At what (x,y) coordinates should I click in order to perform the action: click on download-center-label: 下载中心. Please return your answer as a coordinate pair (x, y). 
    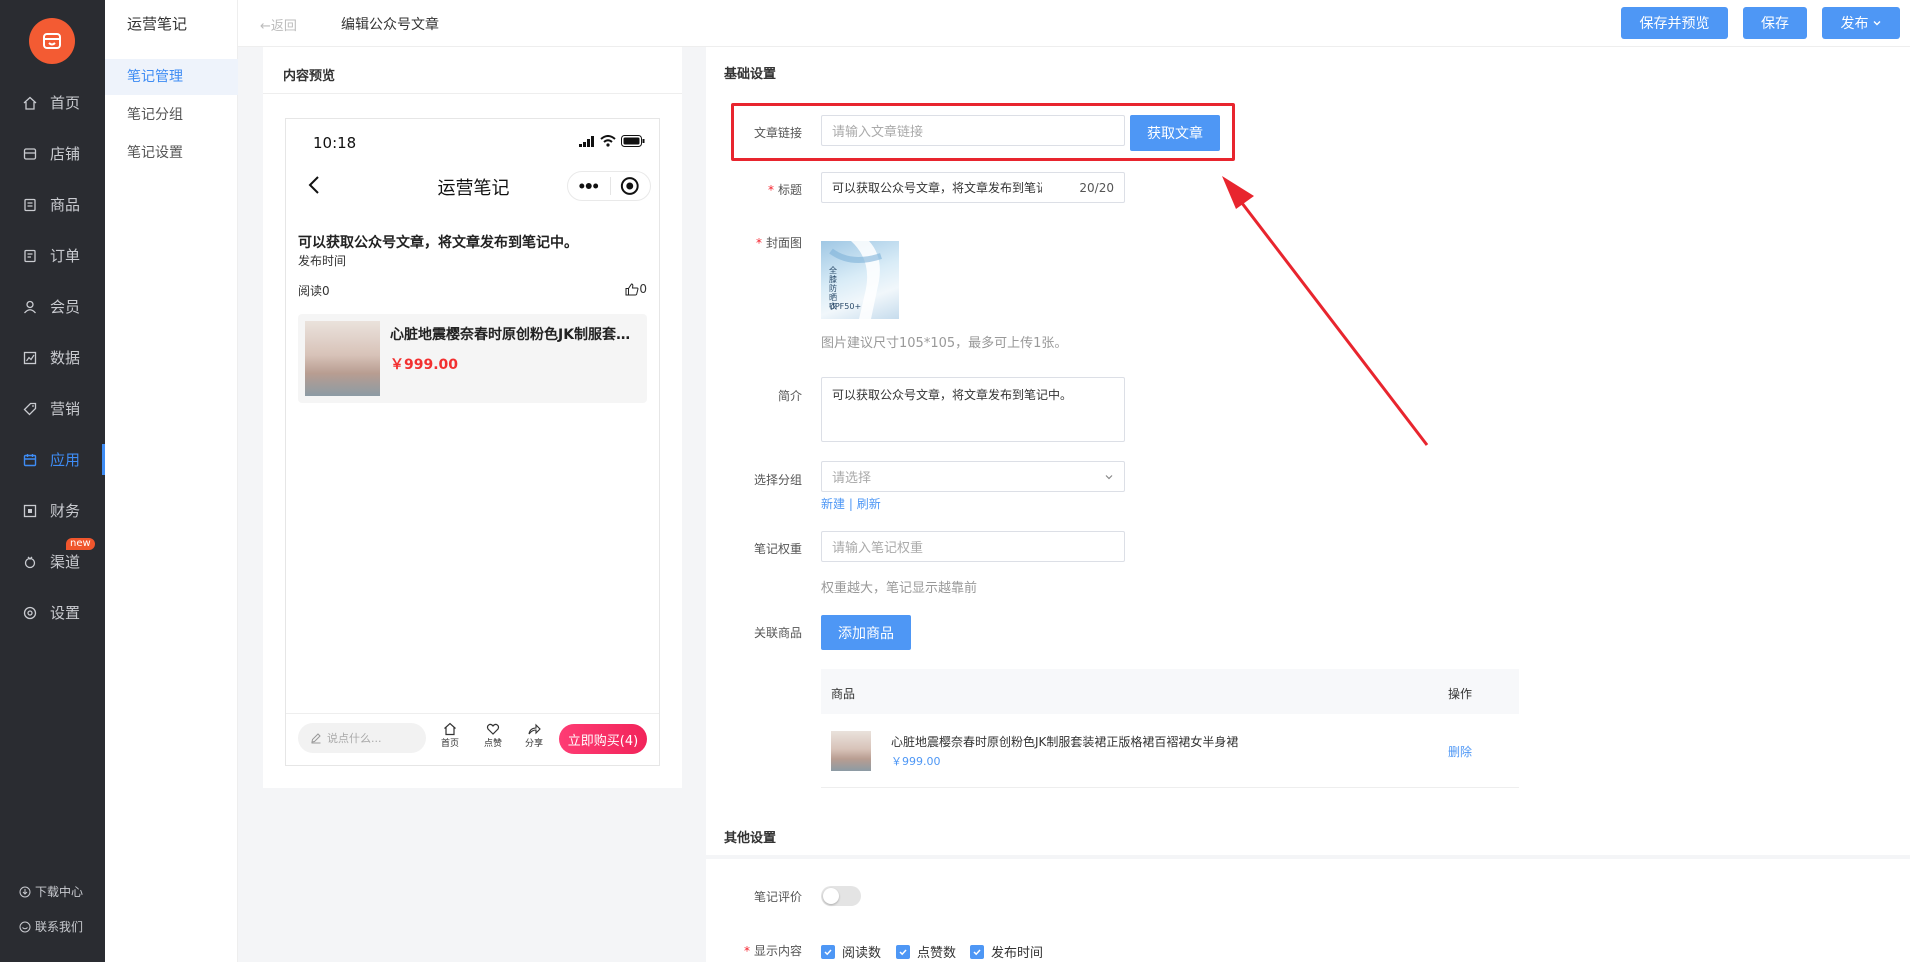
    Looking at the image, I should click on (59, 892).